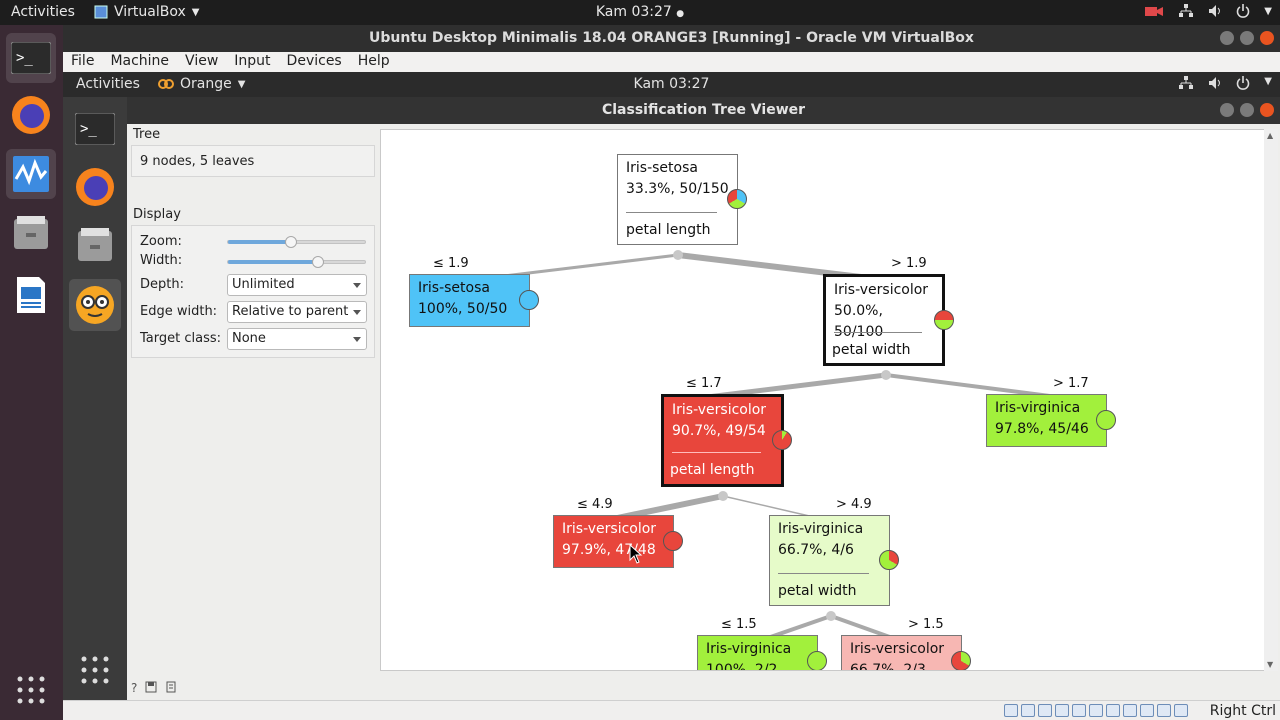 This screenshot has height=720, width=1280. I want to click on host-dock: >_, so click(31, 372).